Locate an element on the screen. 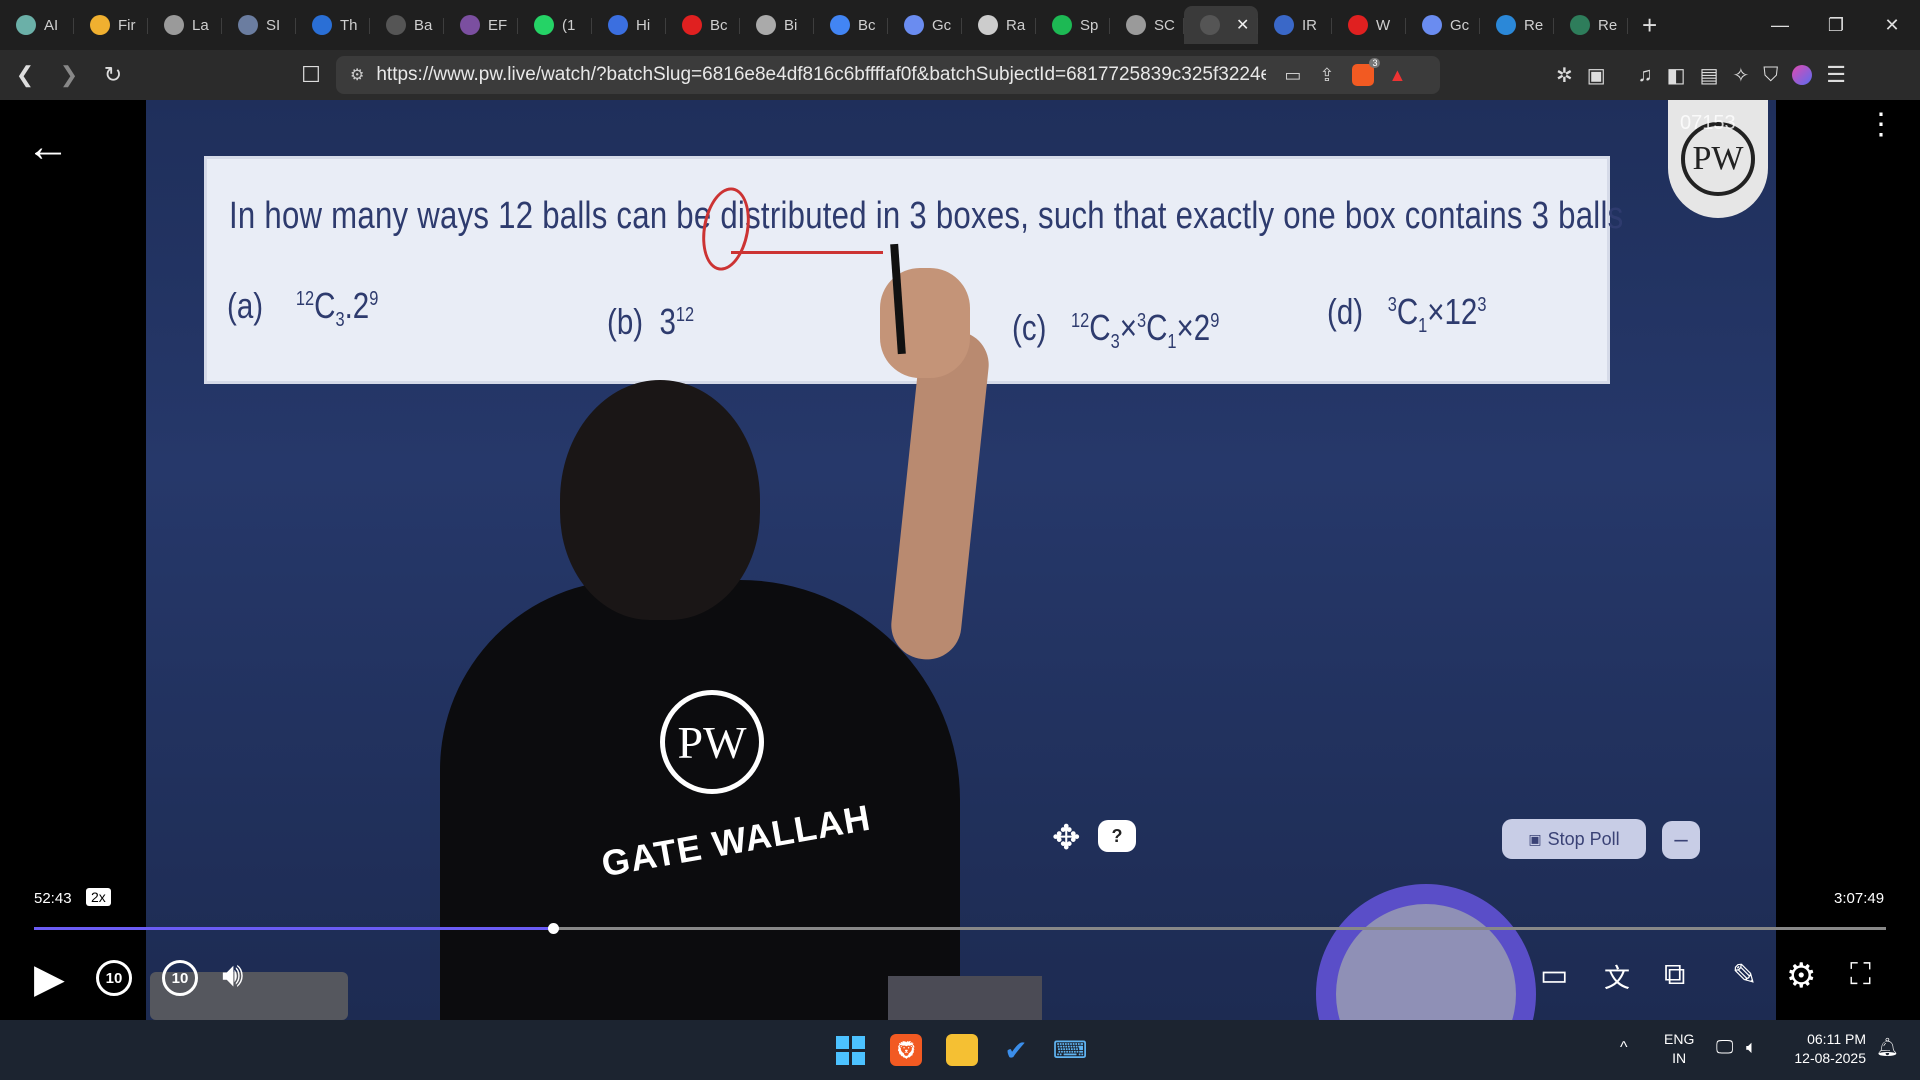  chat-icon: ▭ is located at coordinates (1554, 975).